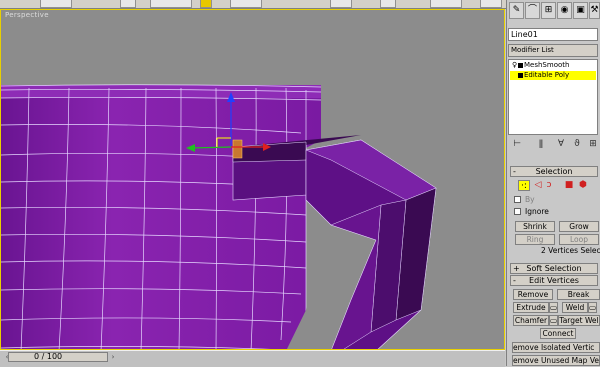 Image resolution: width=600 pixels, height=367 pixels. Describe the element at coordinates (579, 239) in the screenshot. I see `loop-button: Loop` at that location.